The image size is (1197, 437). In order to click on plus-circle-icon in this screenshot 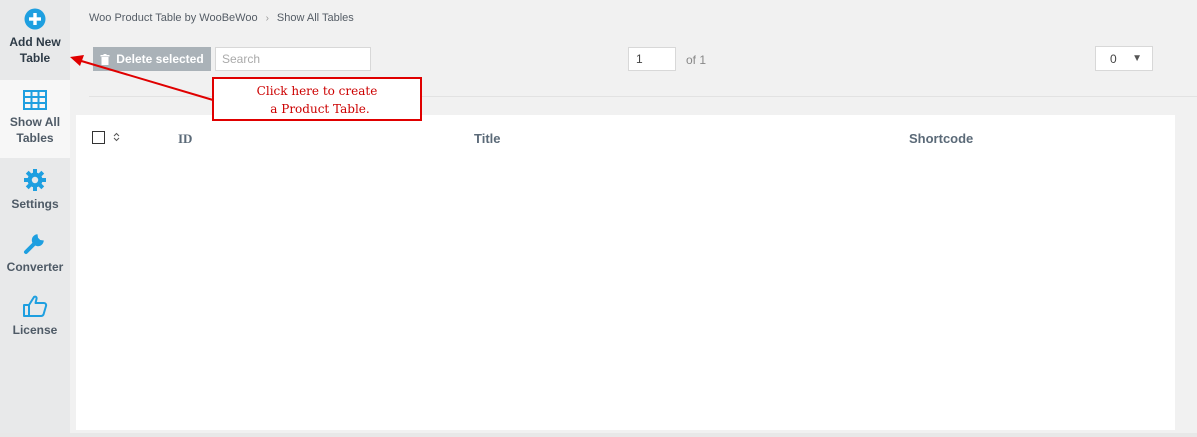, I will do `click(35, 19)`.